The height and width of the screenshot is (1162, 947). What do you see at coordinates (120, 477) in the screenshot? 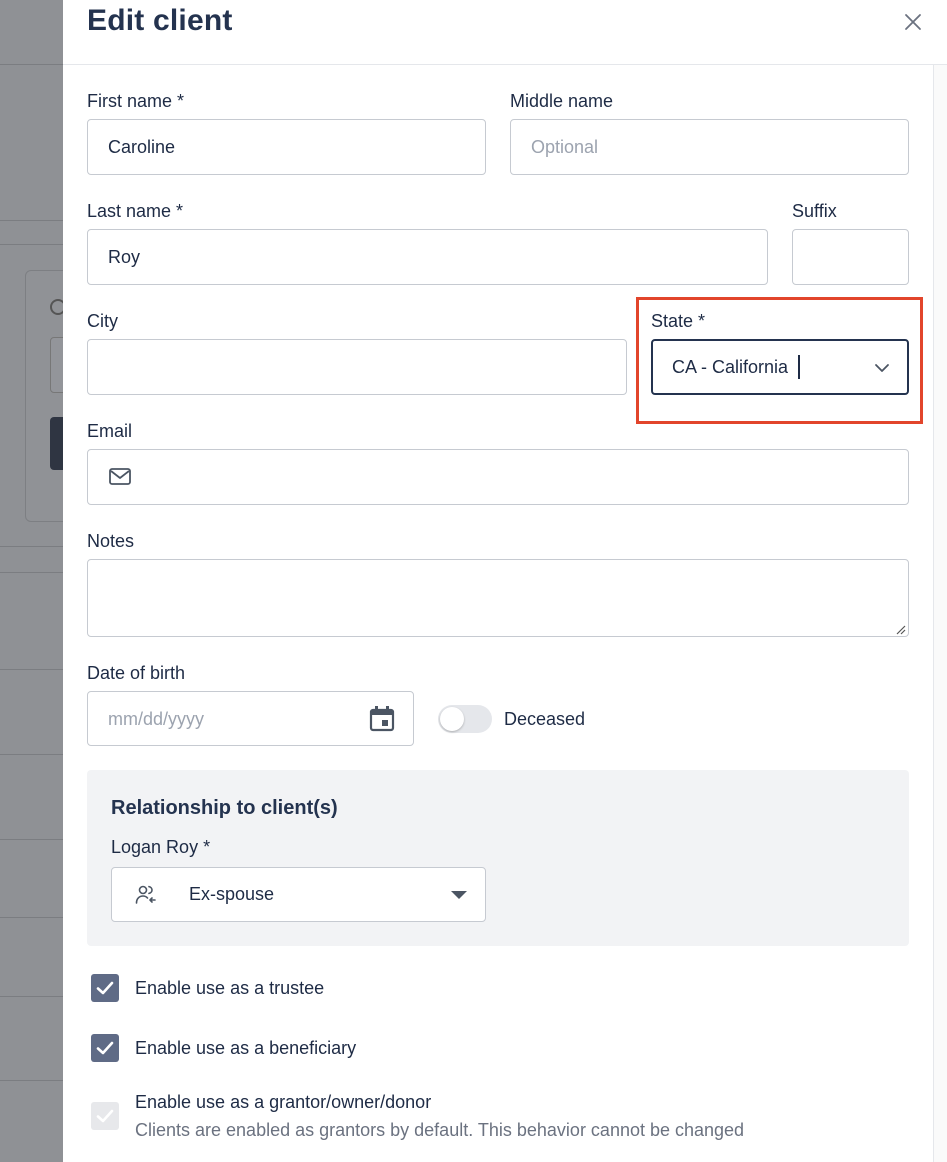
I see `mail-icon` at bounding box center [120, 477].